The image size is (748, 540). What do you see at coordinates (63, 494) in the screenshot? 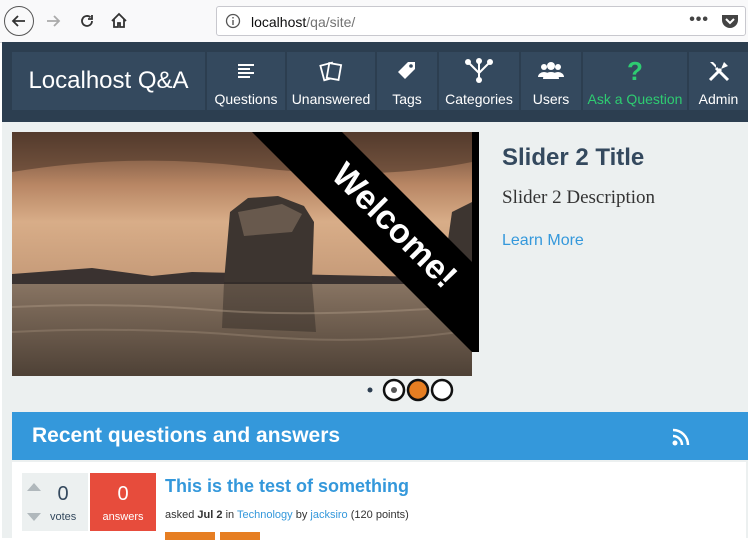
I see `vote-count: 0` at bounding box center [63, 494].